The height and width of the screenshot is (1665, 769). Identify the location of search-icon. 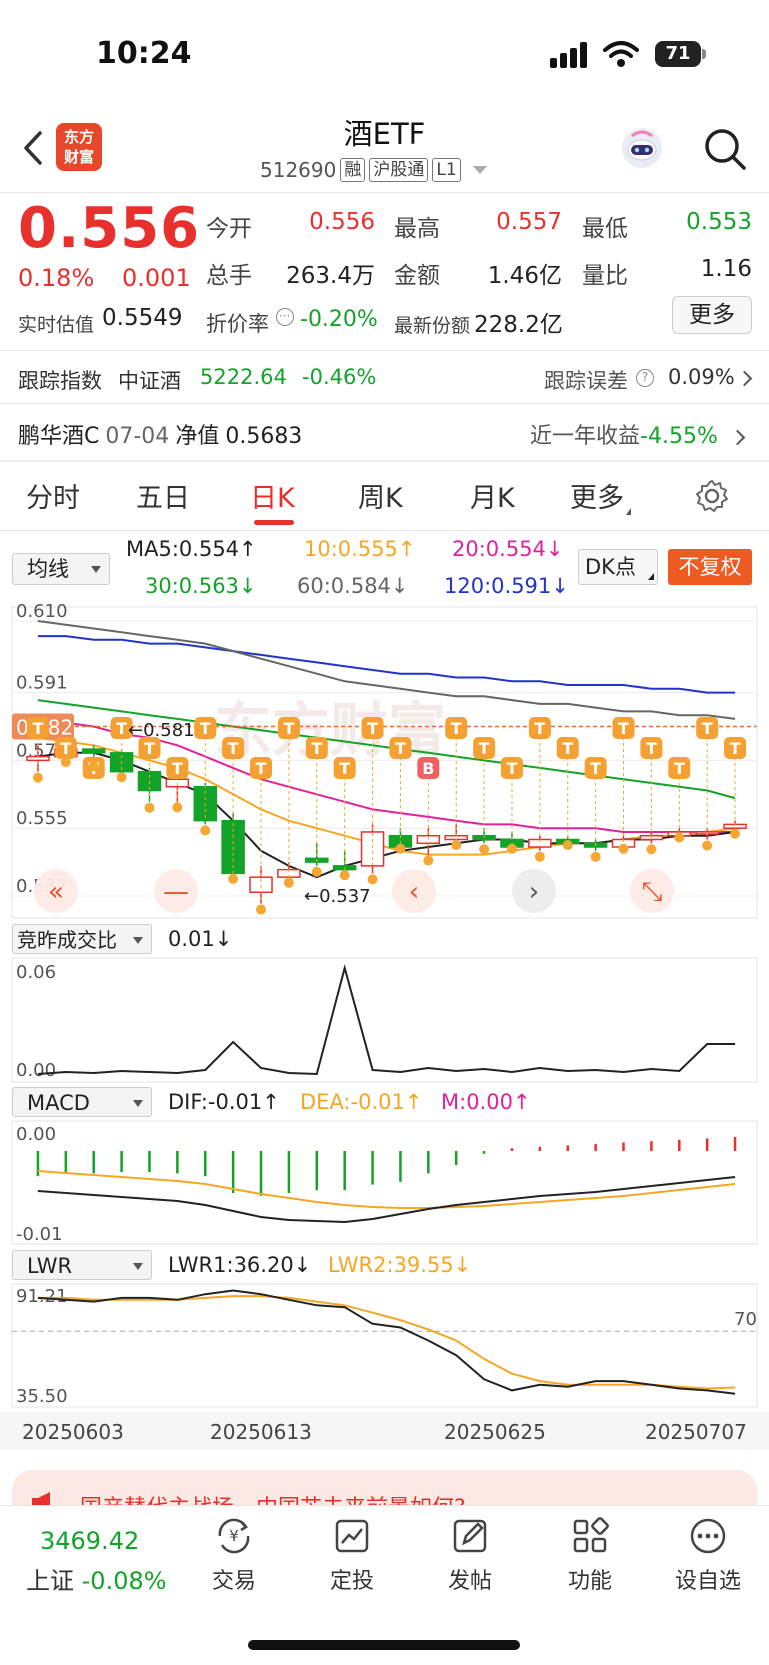
(725, 149).